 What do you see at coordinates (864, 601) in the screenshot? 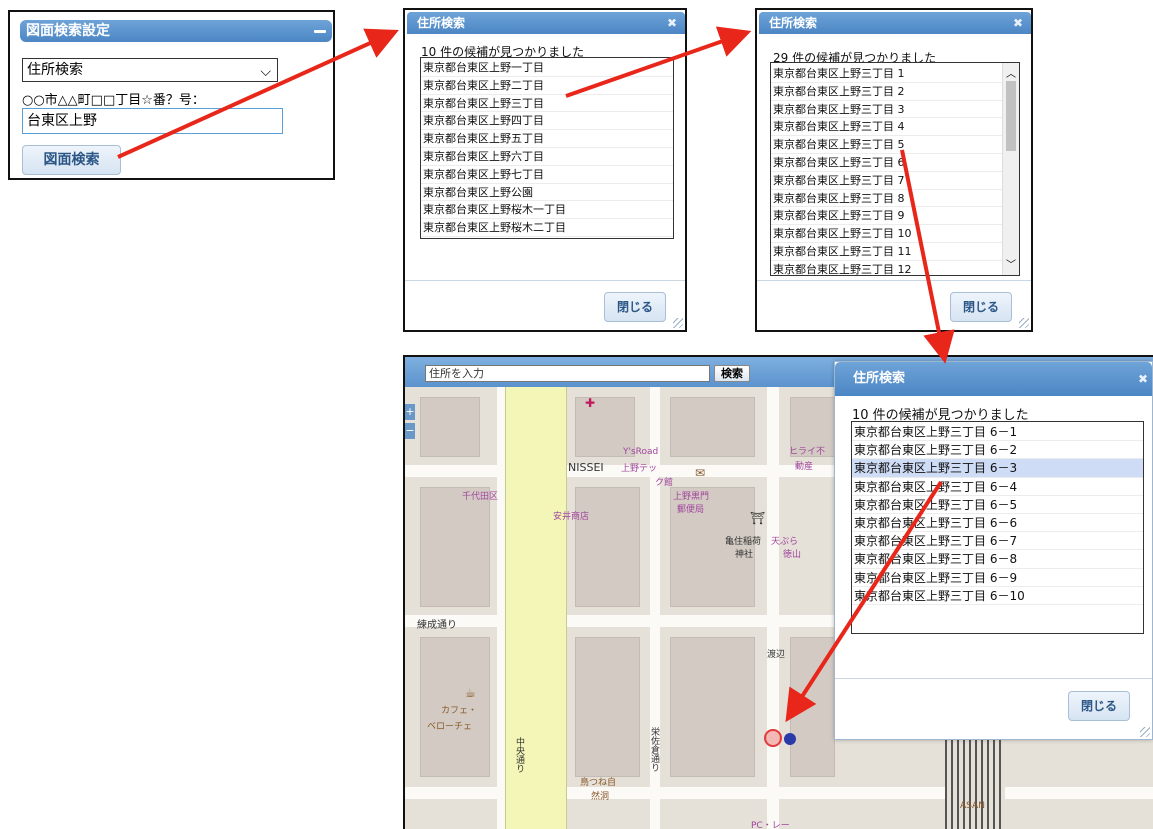
I see `arrow-to-map-marker` at bounding box center [864, 601].